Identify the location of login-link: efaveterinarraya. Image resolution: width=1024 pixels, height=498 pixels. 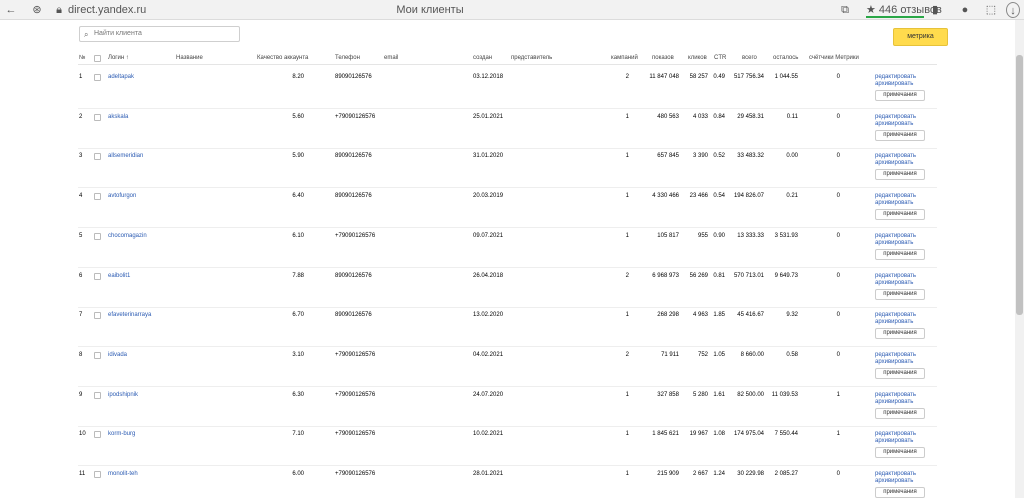
(129, 315).